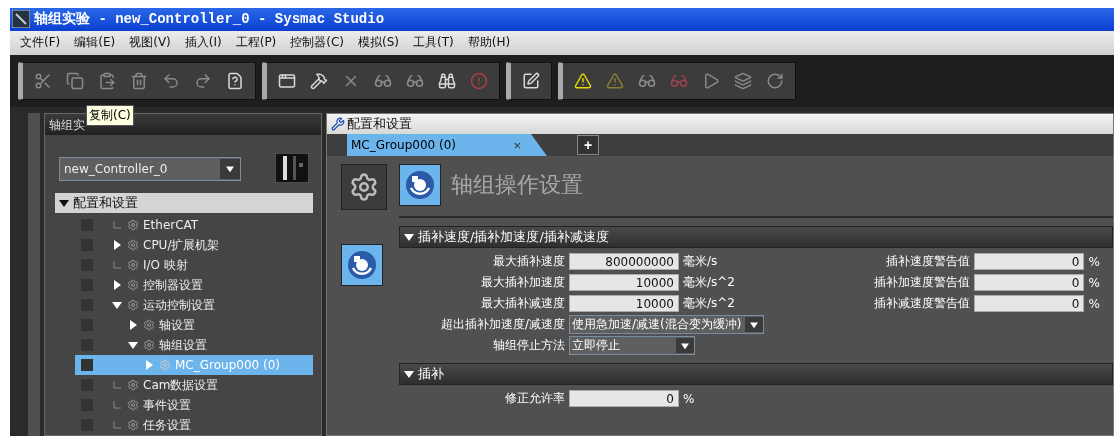 Image resolution: width=1114 pixels, height=436 pixels. What do you see at coordinates (194, 405) in the screenshot?
I see `tree-item: 事件设置` at bounding box center [194, 405].